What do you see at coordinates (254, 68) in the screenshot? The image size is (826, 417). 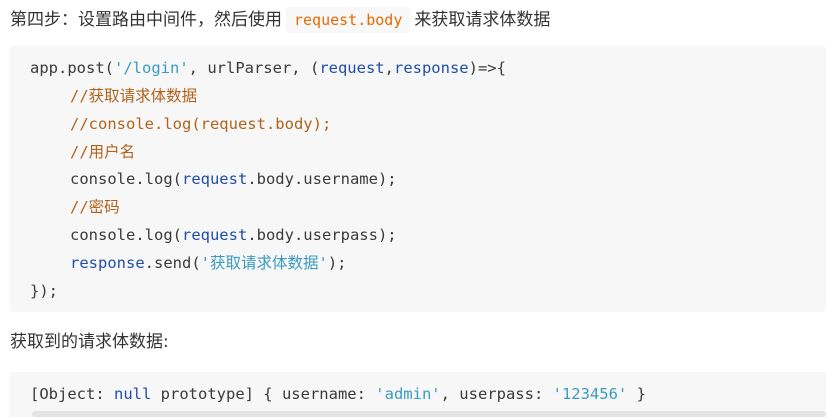 I see `code-token: , urlParser, (` at bounding box center [254, 68].